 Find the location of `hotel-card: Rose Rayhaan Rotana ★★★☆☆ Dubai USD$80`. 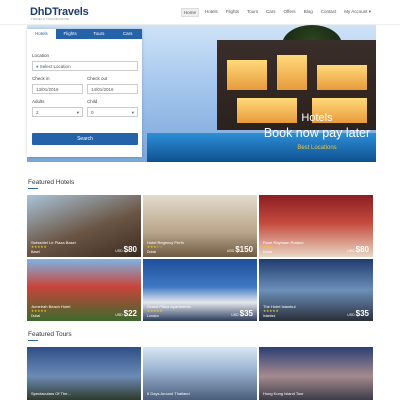

hotel-card: Rose Rayhaan Rotana ★★★☆☆ Dubai USD$80 is located at coordinates (316, 226).